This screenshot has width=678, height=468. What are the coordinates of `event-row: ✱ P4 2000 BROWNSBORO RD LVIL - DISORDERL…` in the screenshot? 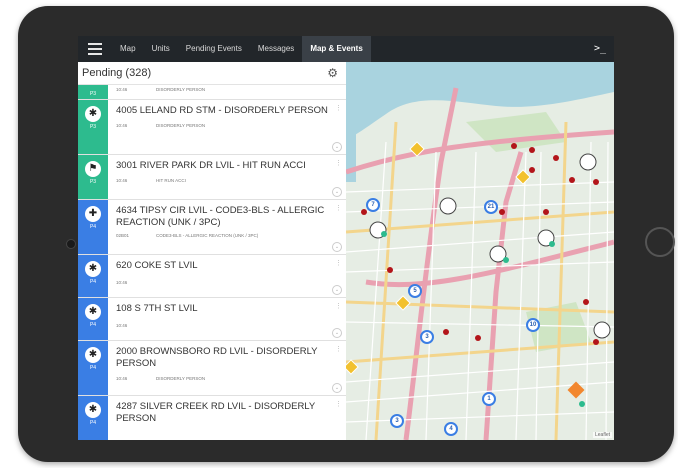 It's located at (212, 368).